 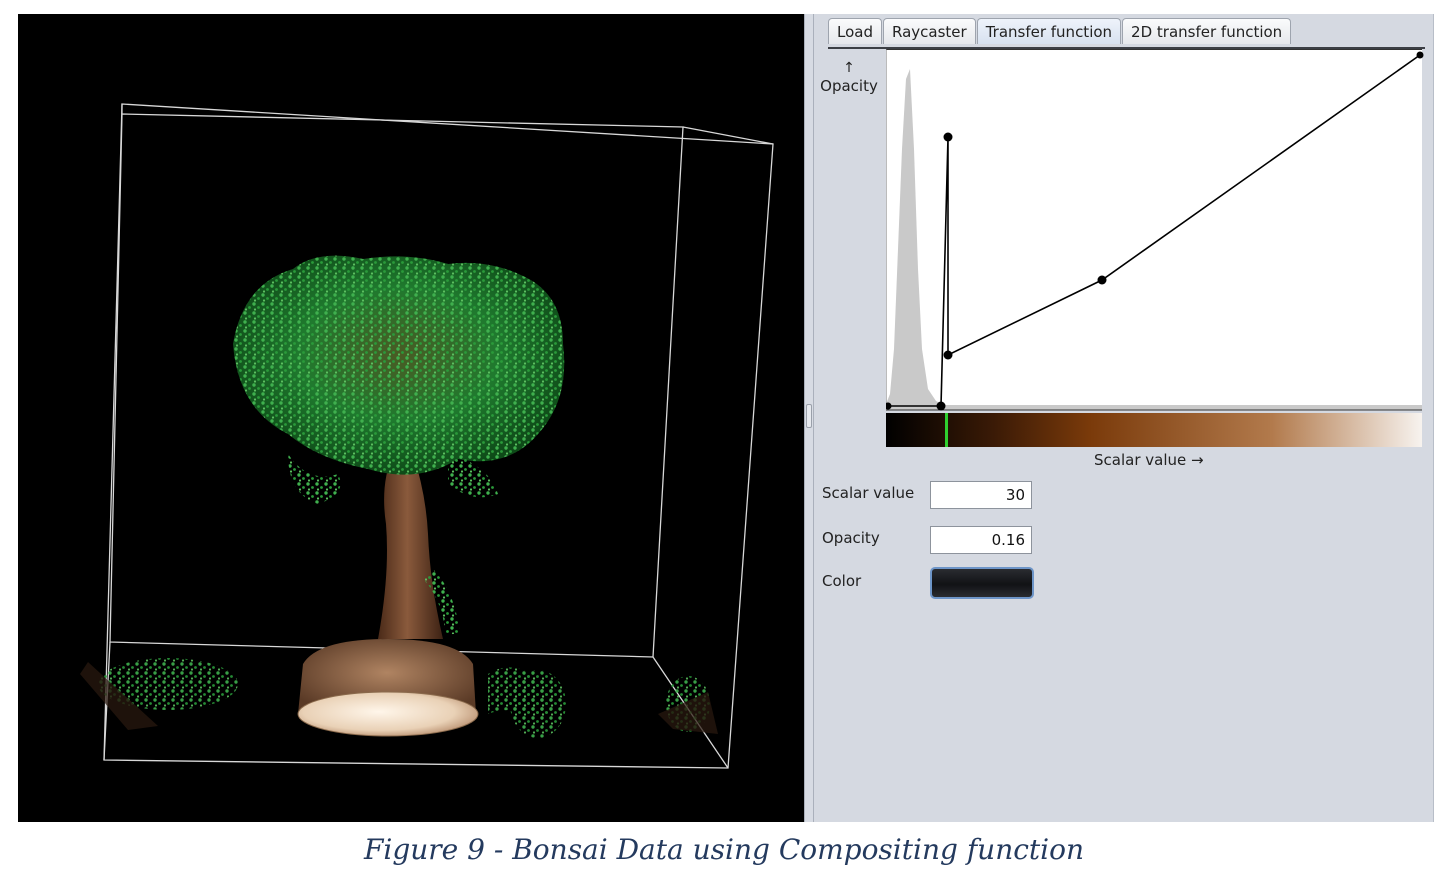 I want to click on opacity-axis-label: Opacity, so click(x=849, y=86).